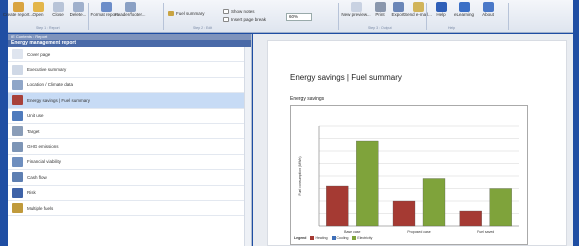 The width and height of the screenshot is (579, 246). I want to click on ribbon-group-label: Help, so click(452, 28).